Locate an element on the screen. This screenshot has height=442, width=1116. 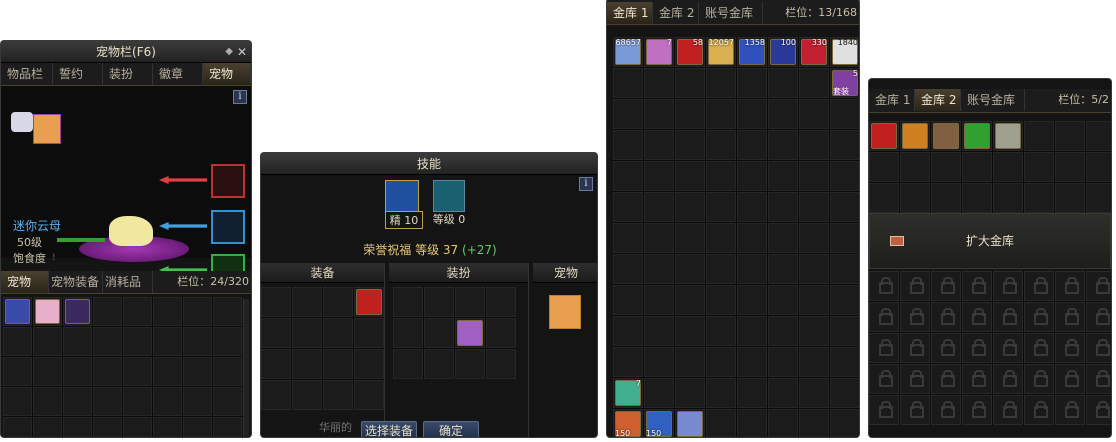
vault-slot: 1840 is located at coordinates (844, 52).